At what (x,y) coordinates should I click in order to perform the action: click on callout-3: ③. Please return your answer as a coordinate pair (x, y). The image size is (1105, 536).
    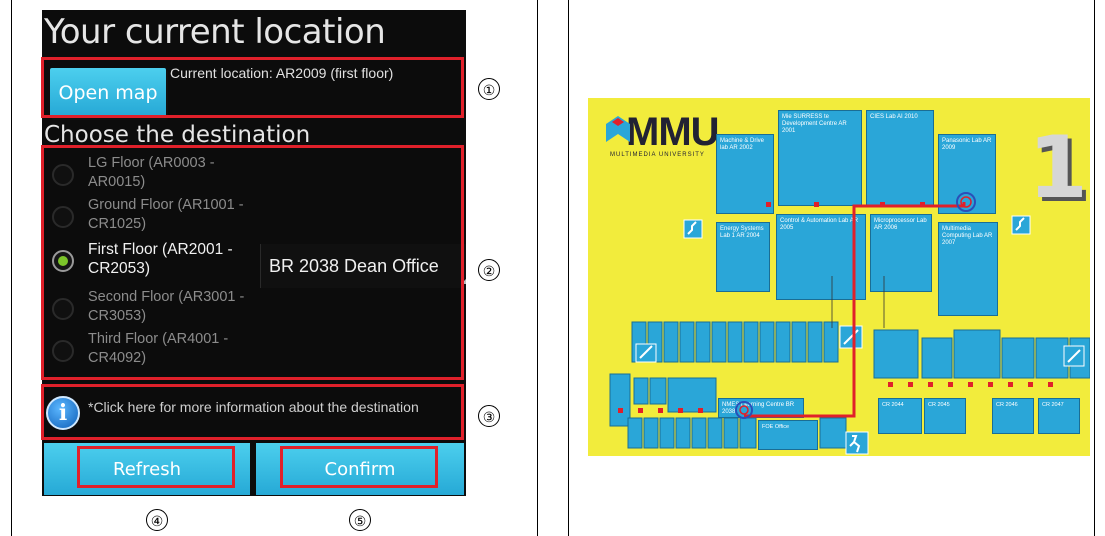
    Looking at the image, I should click on (489, 416).